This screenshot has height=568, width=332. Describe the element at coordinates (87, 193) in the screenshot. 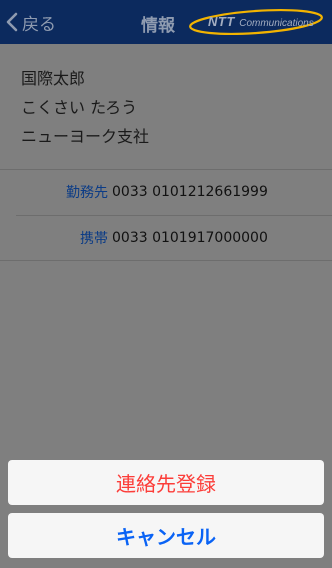

I see `phone-label-work: 勤務先` at that location.